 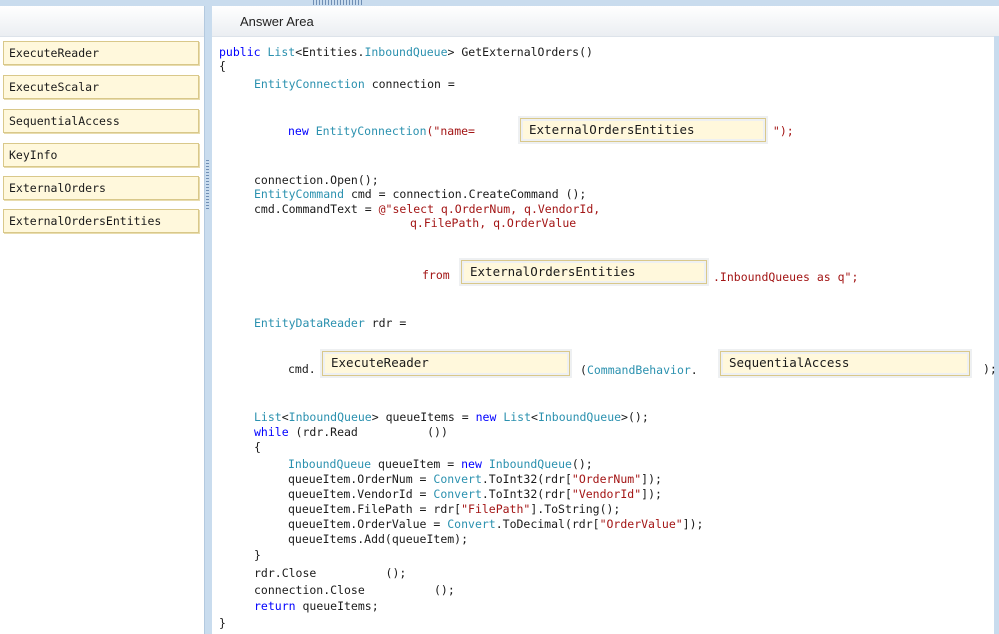 What do you see at coordinates (208, 320) in the screenshot?
I see `panel-splitter` at bounding box center [208, 320].